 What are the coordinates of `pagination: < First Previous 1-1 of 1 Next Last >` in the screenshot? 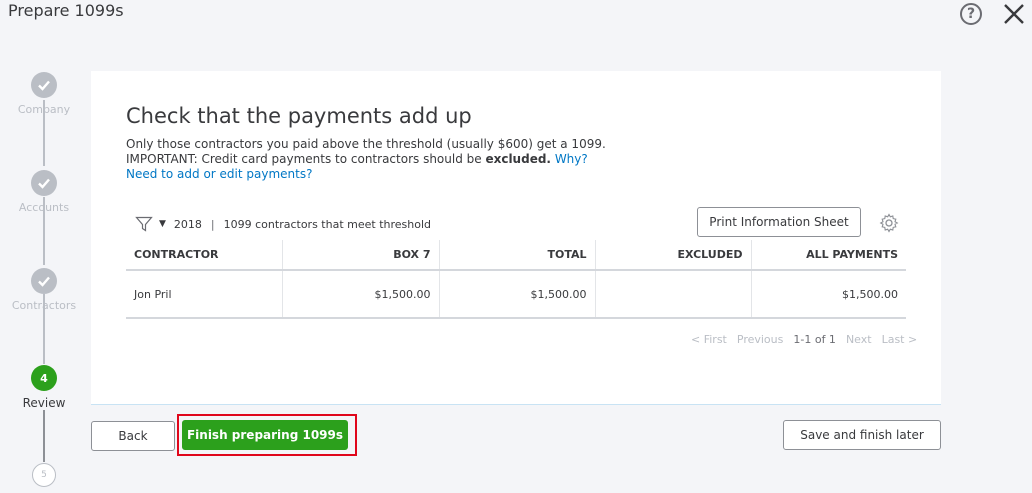 It's located at (799, 339).